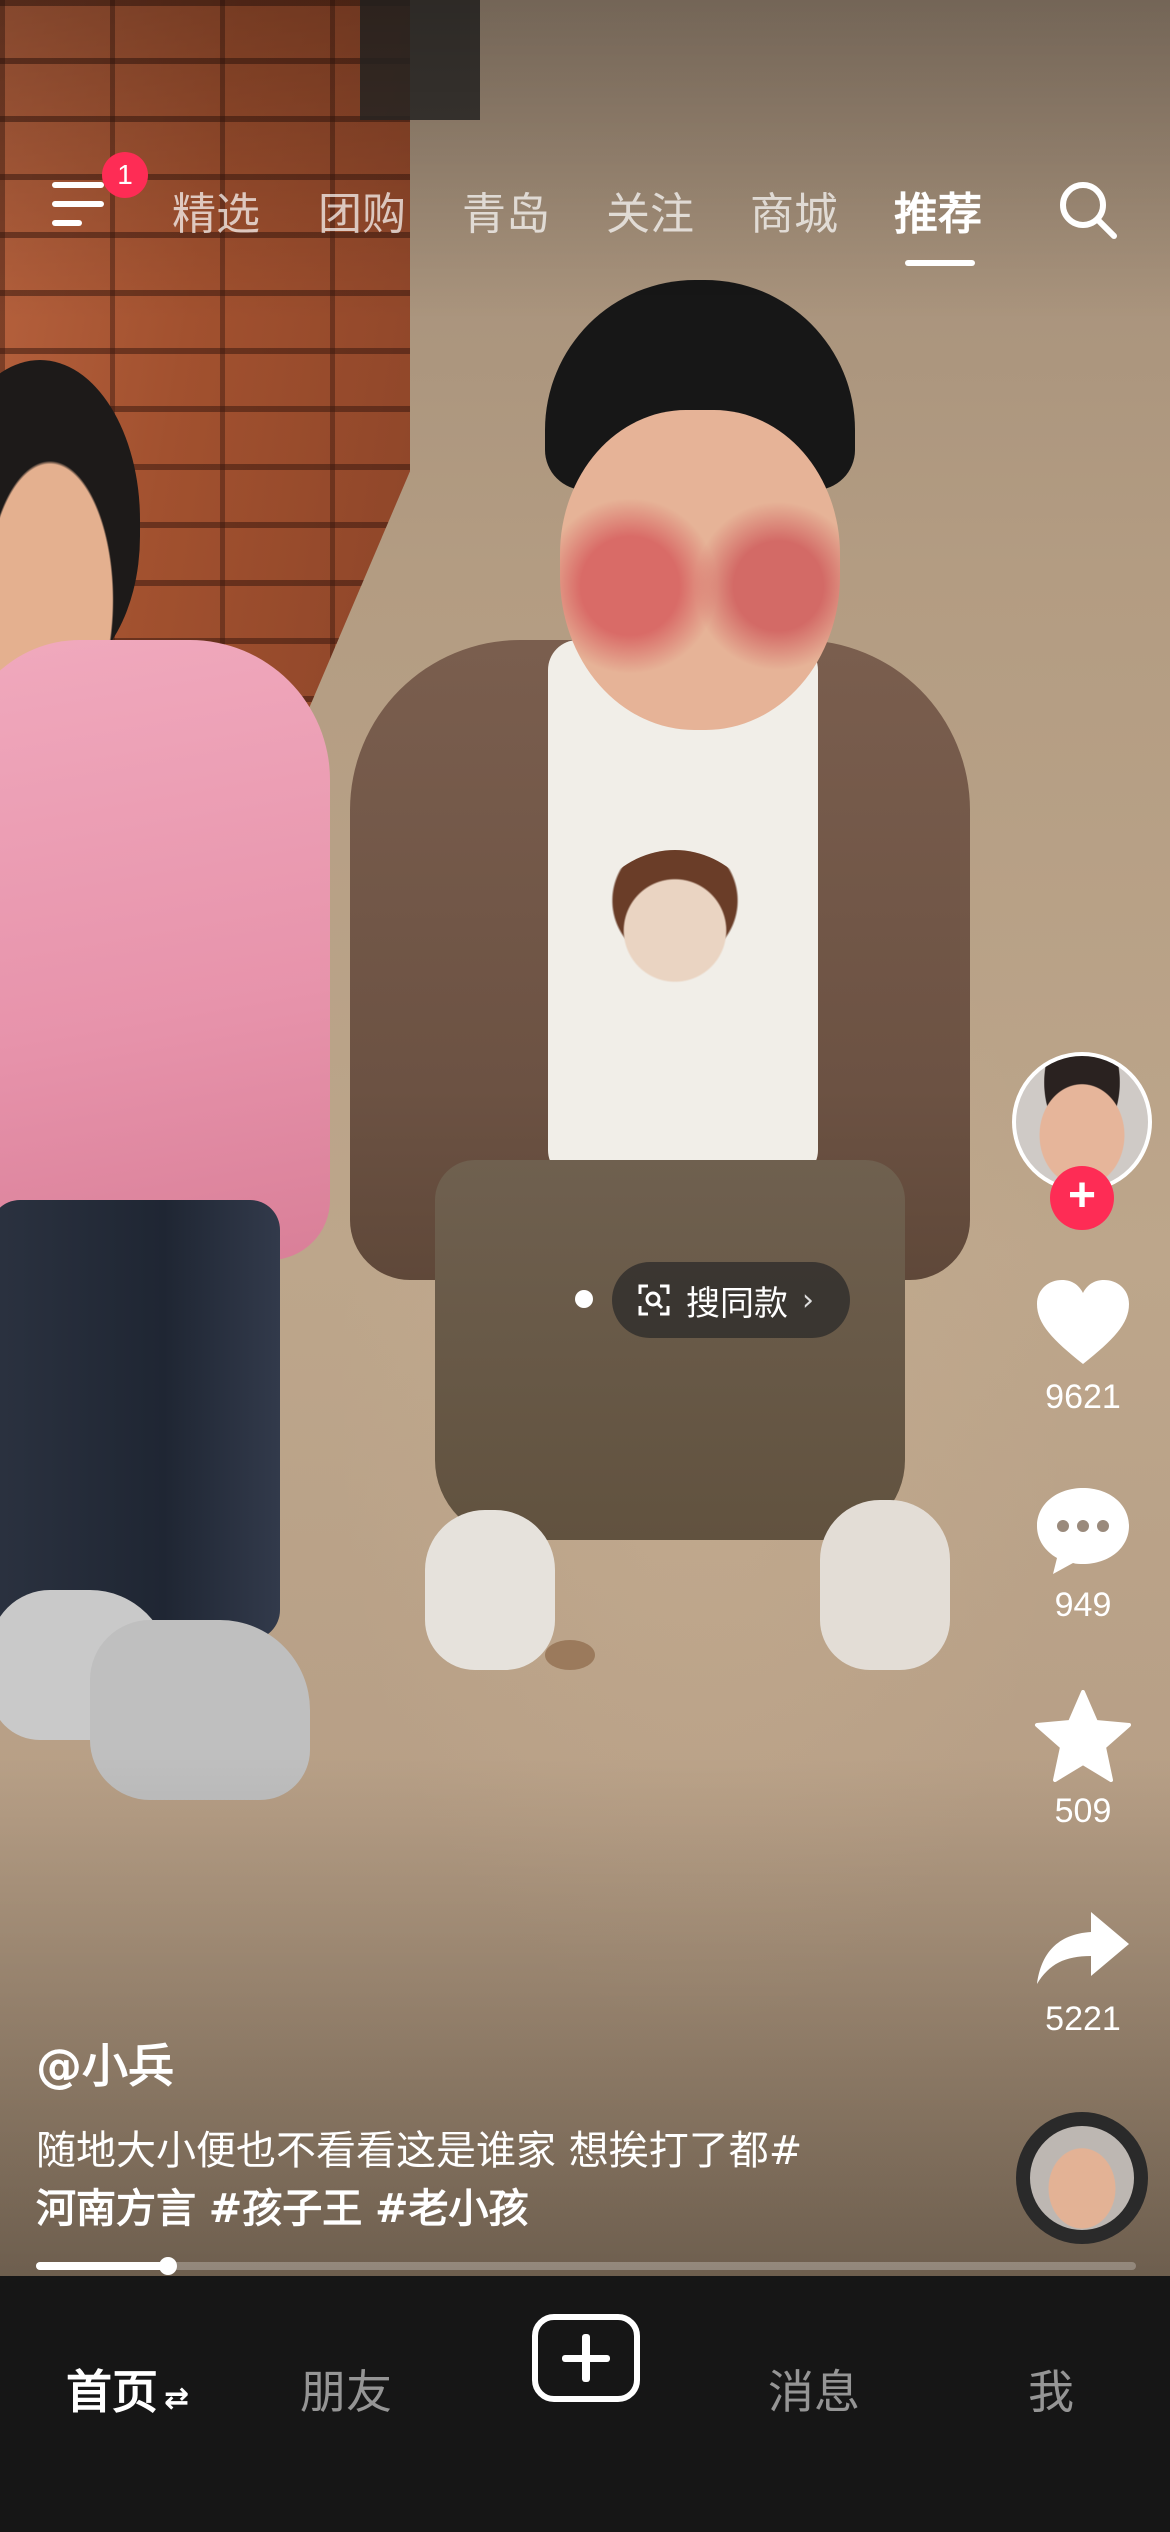  Describe the element at coordinates (585, 2404) in the screenshot. I see `bottom-tab-bar: 首页 ⇄ 朋友 消息 我` at that location.